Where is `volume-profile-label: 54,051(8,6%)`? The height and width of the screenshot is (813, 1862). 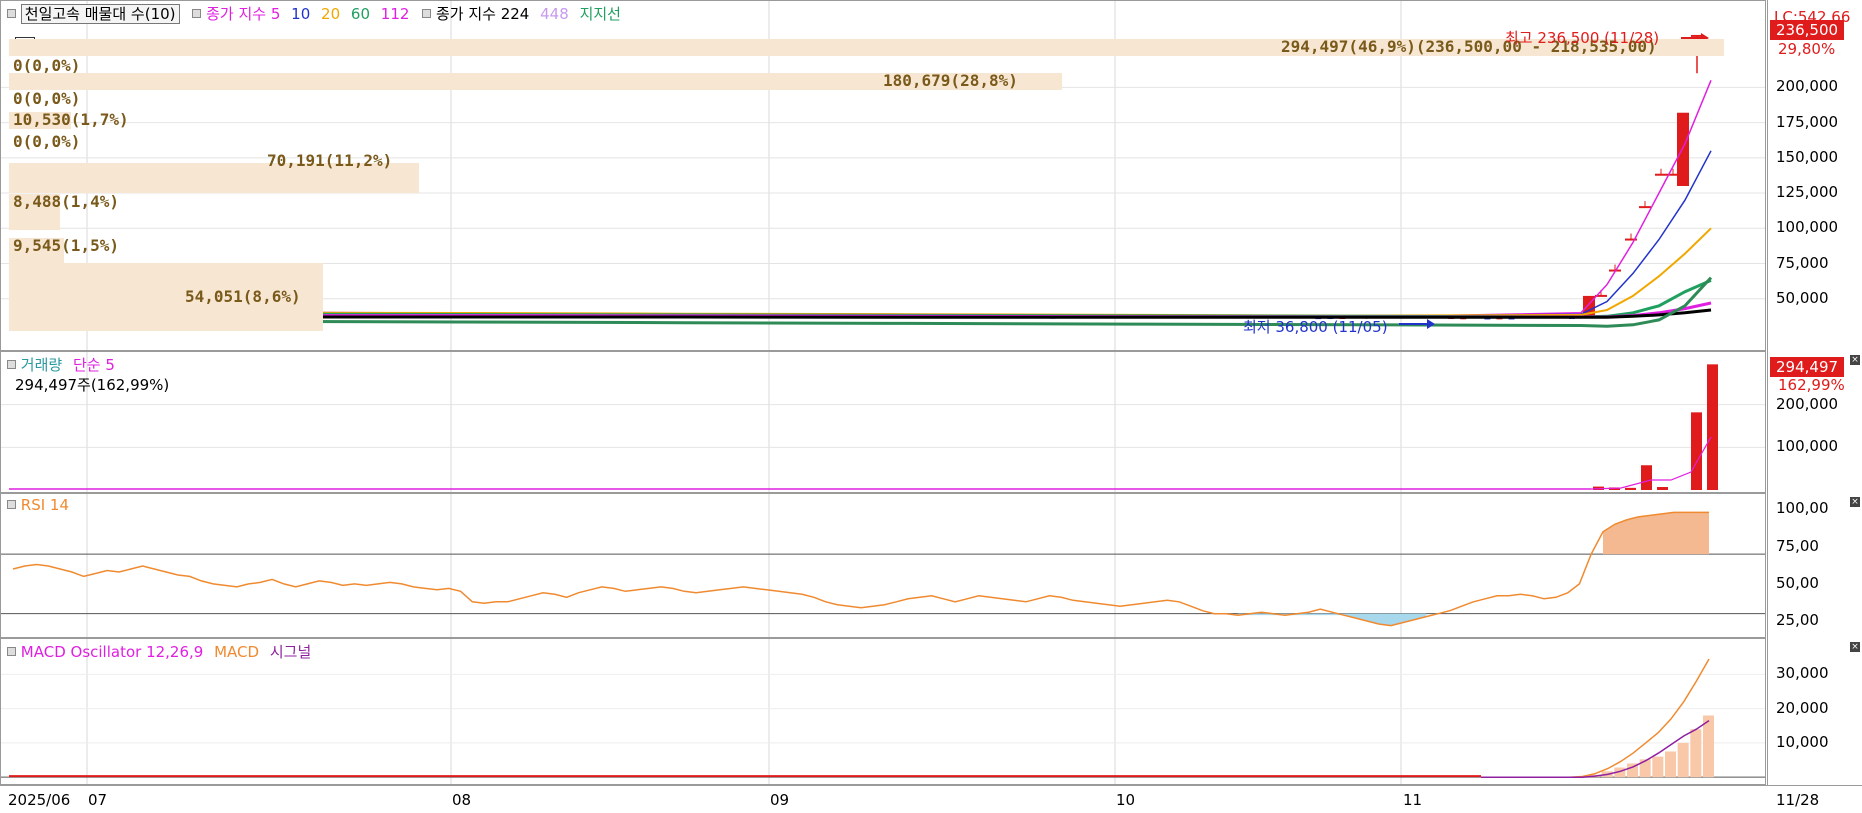 volume-profile-label: 54,051(8,6%) is located at coordinates (243, 296).